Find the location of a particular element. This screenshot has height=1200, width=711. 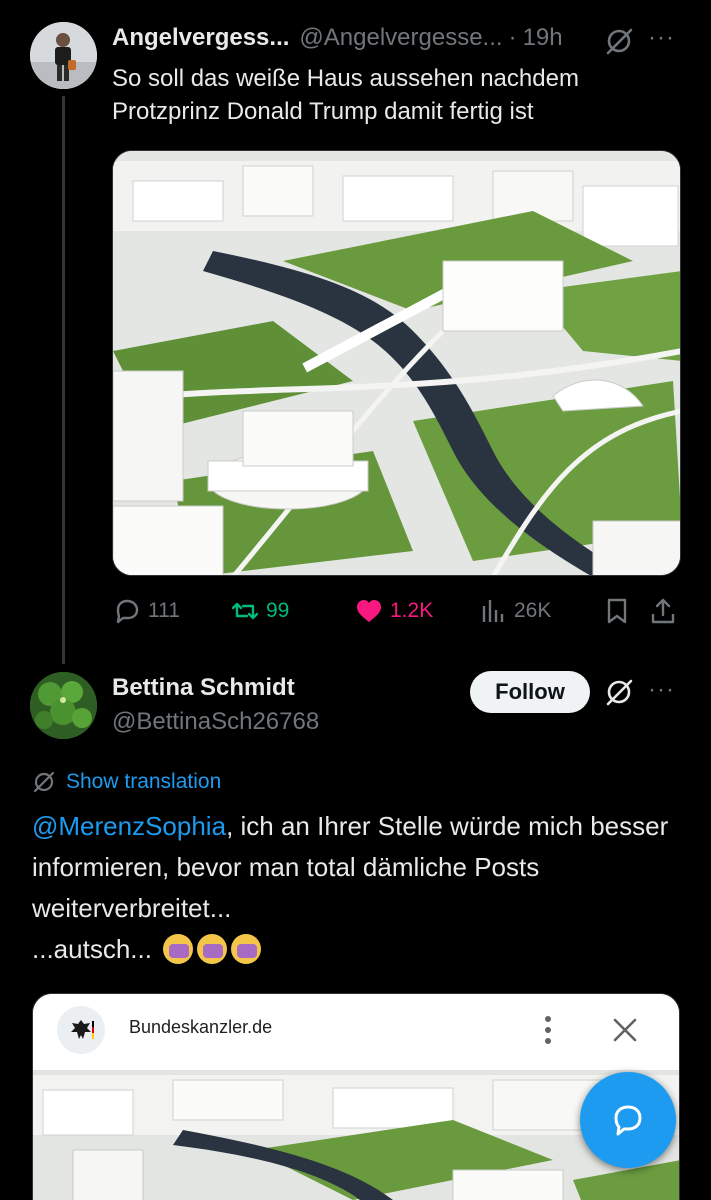

compose-message-icon is located at coordinates (628, 1120).